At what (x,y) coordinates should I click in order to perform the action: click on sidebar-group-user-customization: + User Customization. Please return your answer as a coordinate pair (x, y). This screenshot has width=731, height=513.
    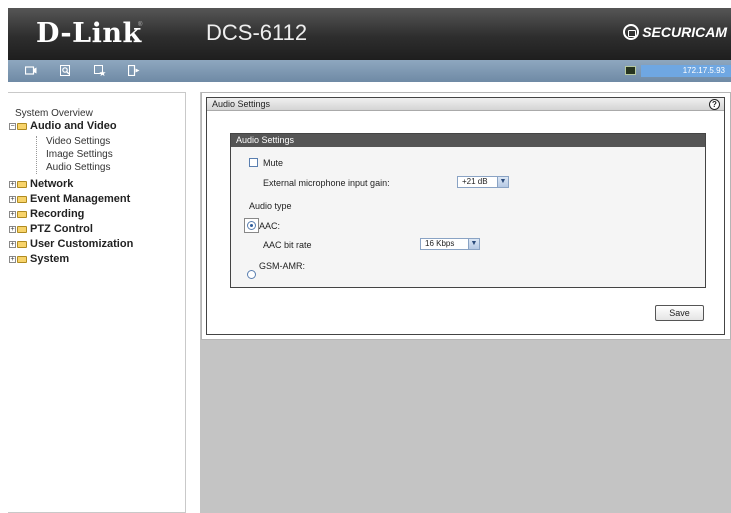
    Looking at the image, I should click on (71, 244).